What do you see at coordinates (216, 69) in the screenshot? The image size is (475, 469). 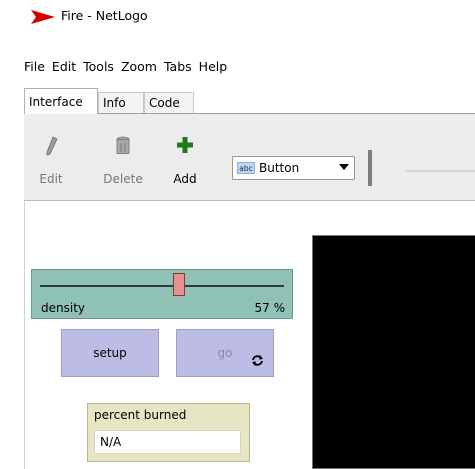 I see `menu-help: Help` at bounding box center [216, 69].